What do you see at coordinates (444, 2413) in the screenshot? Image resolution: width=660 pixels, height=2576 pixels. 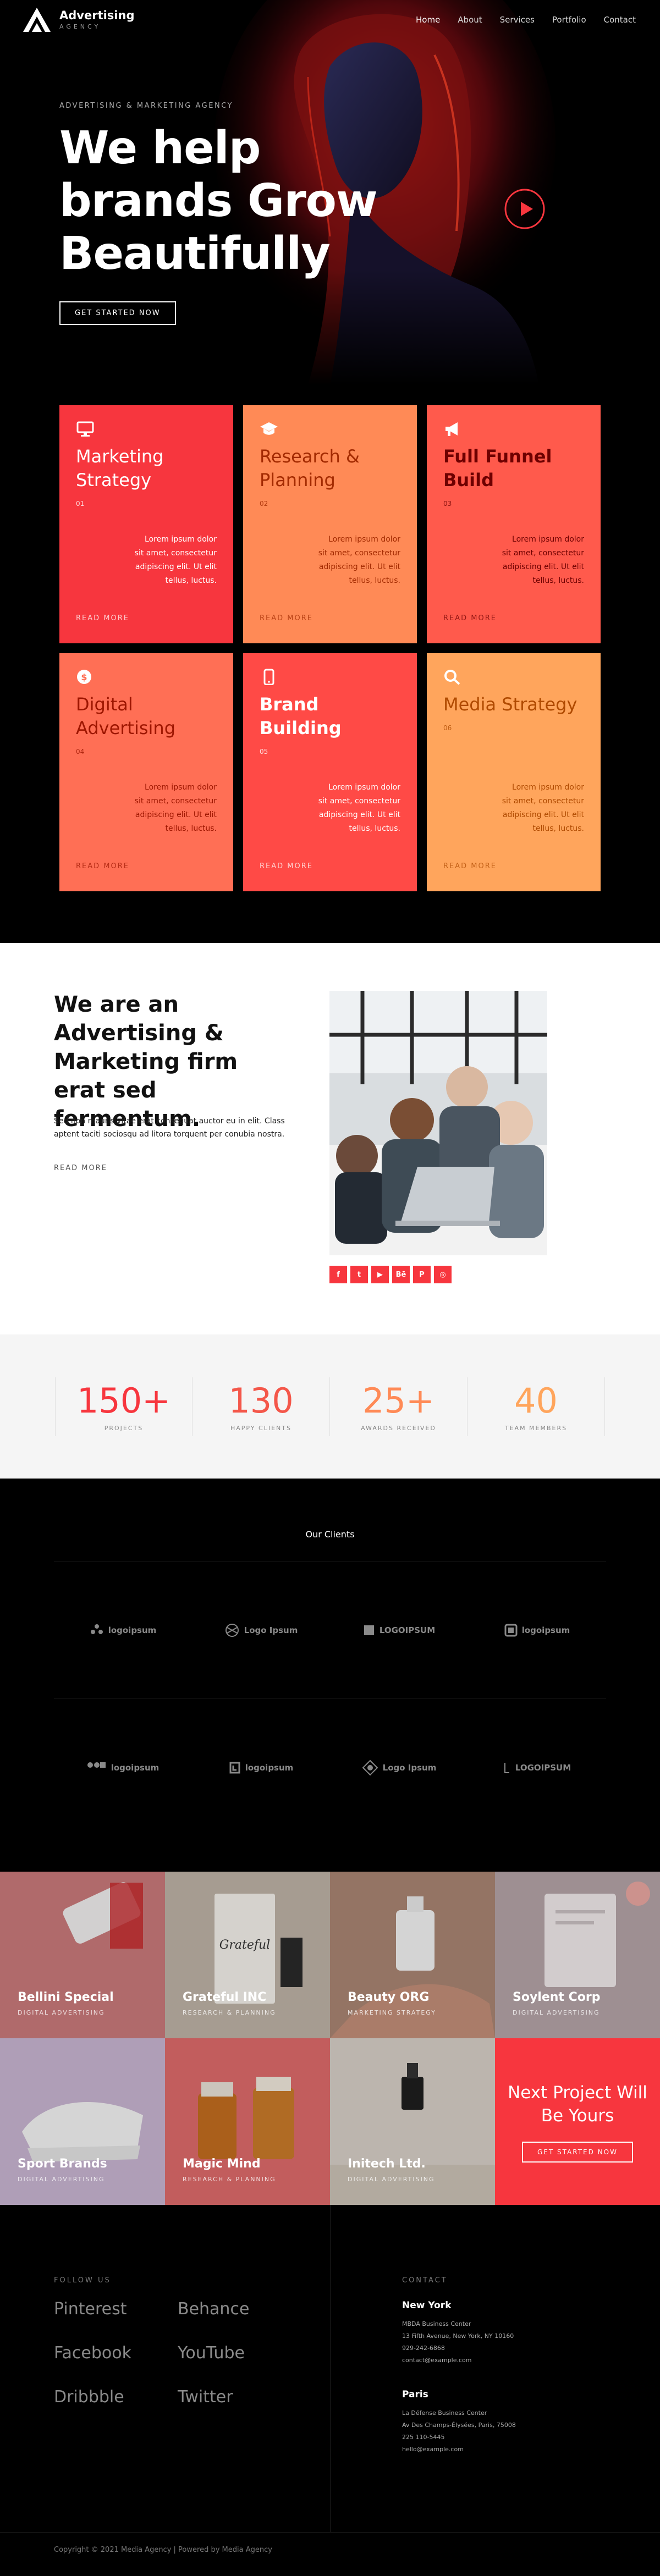 I see `office-line: La Défense Business Center` at bounding box center [444, 2413].